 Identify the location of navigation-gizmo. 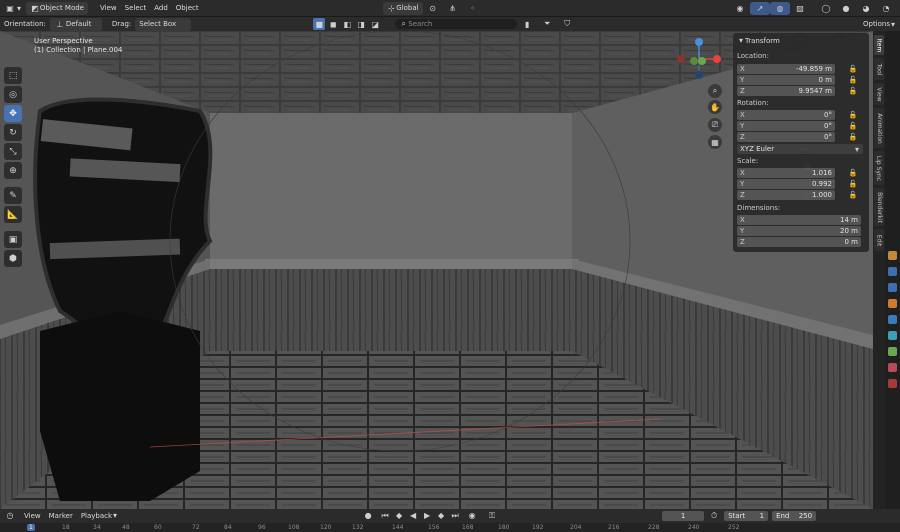
(698, 61).